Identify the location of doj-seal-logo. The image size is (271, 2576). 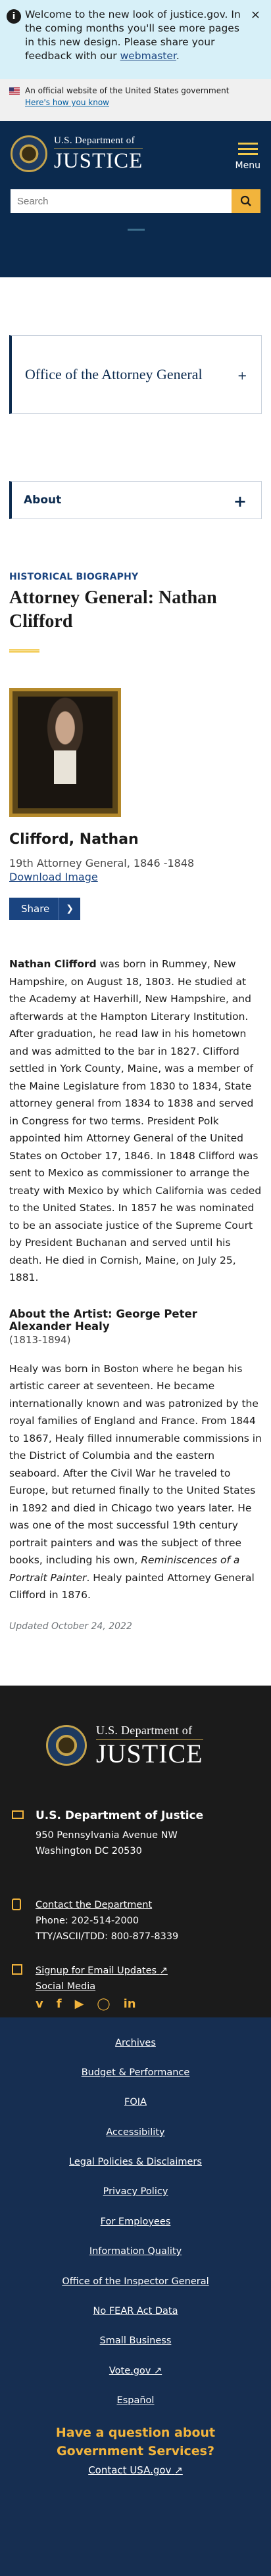
(29, 154).